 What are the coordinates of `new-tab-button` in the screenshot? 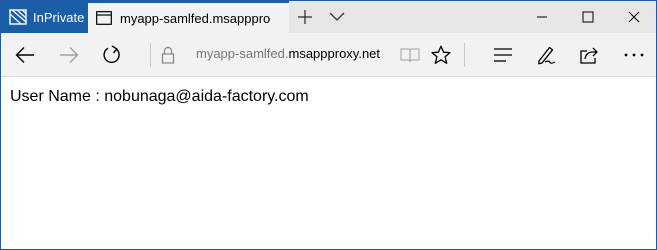 It's located at (305, 17).